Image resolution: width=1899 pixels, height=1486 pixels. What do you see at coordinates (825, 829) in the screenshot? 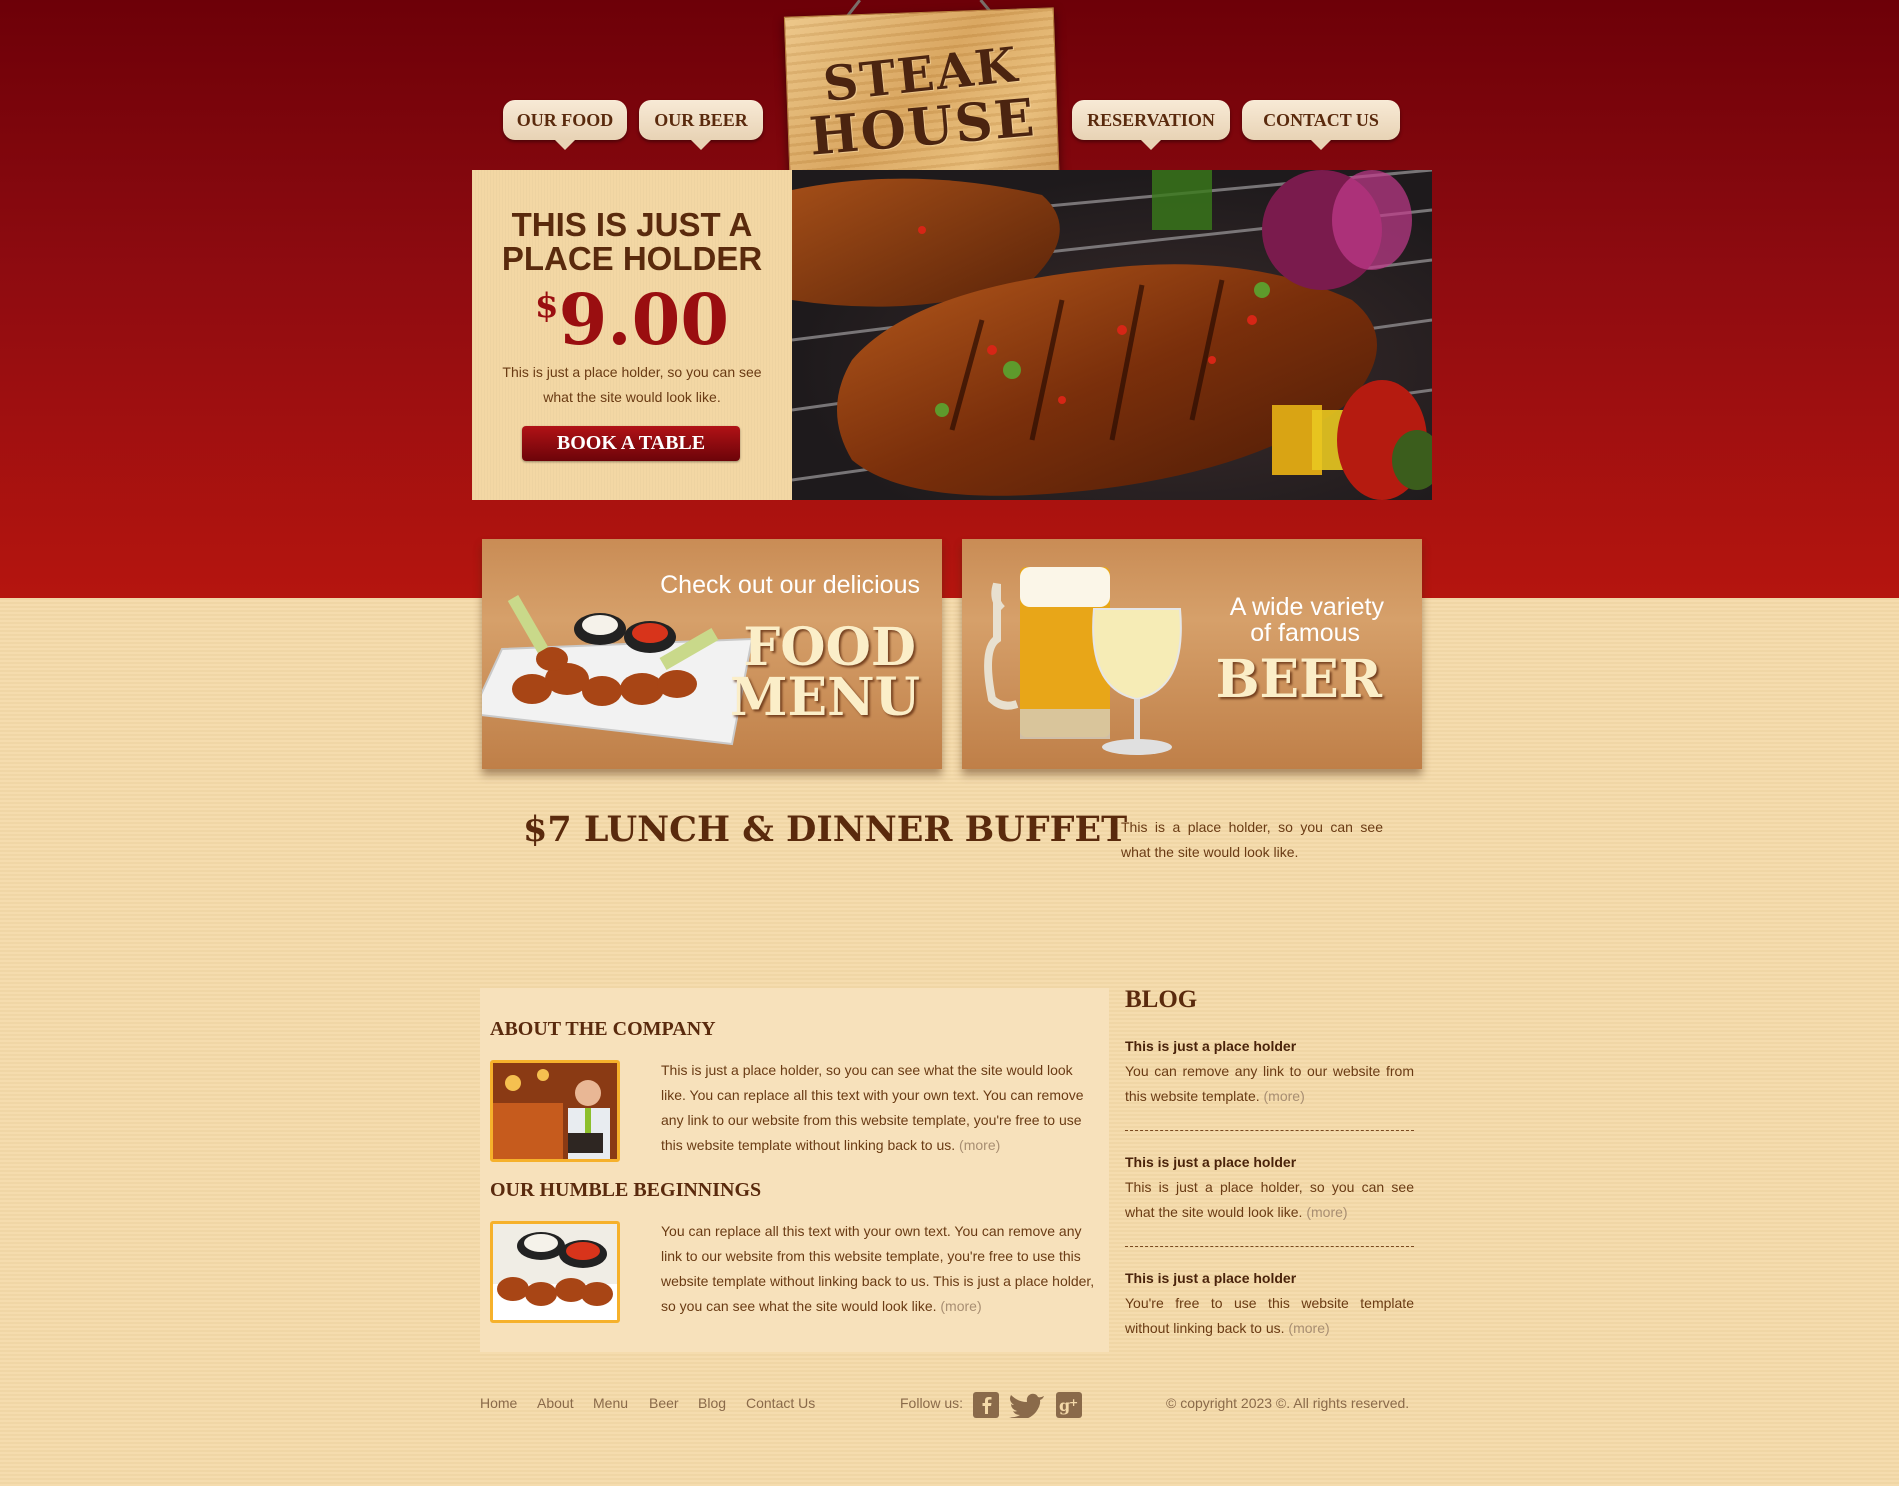
I see `buffet-title: $7 LUNCH & DINNER BUFFET` at bounding box center [825, 829].